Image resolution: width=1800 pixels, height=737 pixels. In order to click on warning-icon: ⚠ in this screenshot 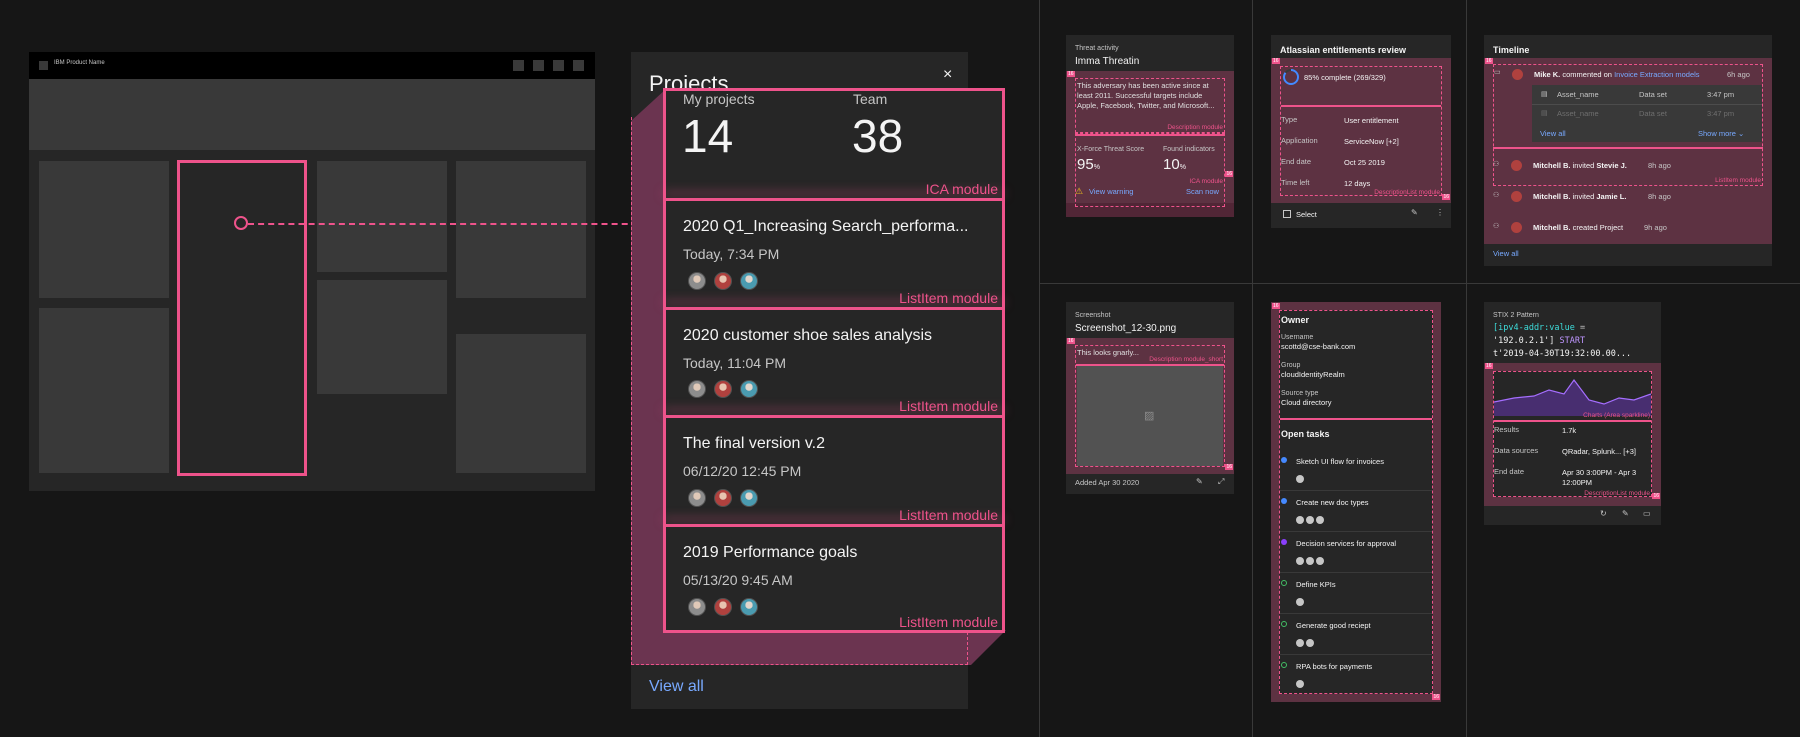, I will do `click(1079, 191)`.